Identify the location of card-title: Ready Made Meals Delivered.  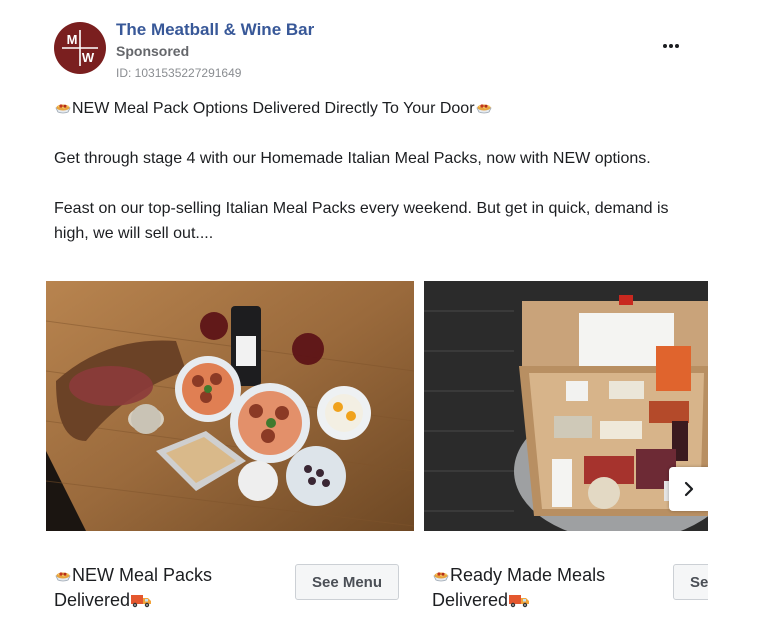
(532, 588).